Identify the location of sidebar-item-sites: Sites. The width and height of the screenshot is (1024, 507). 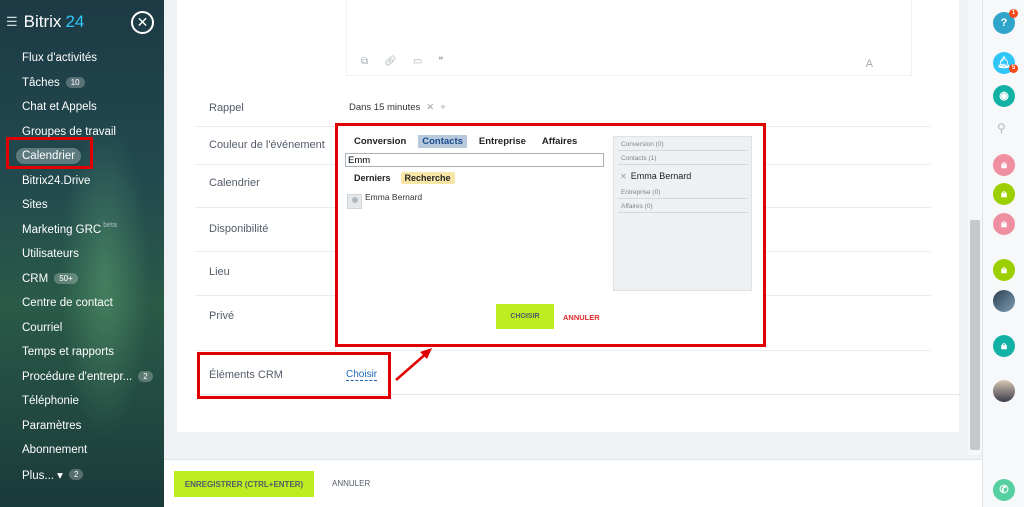
(82, 205).